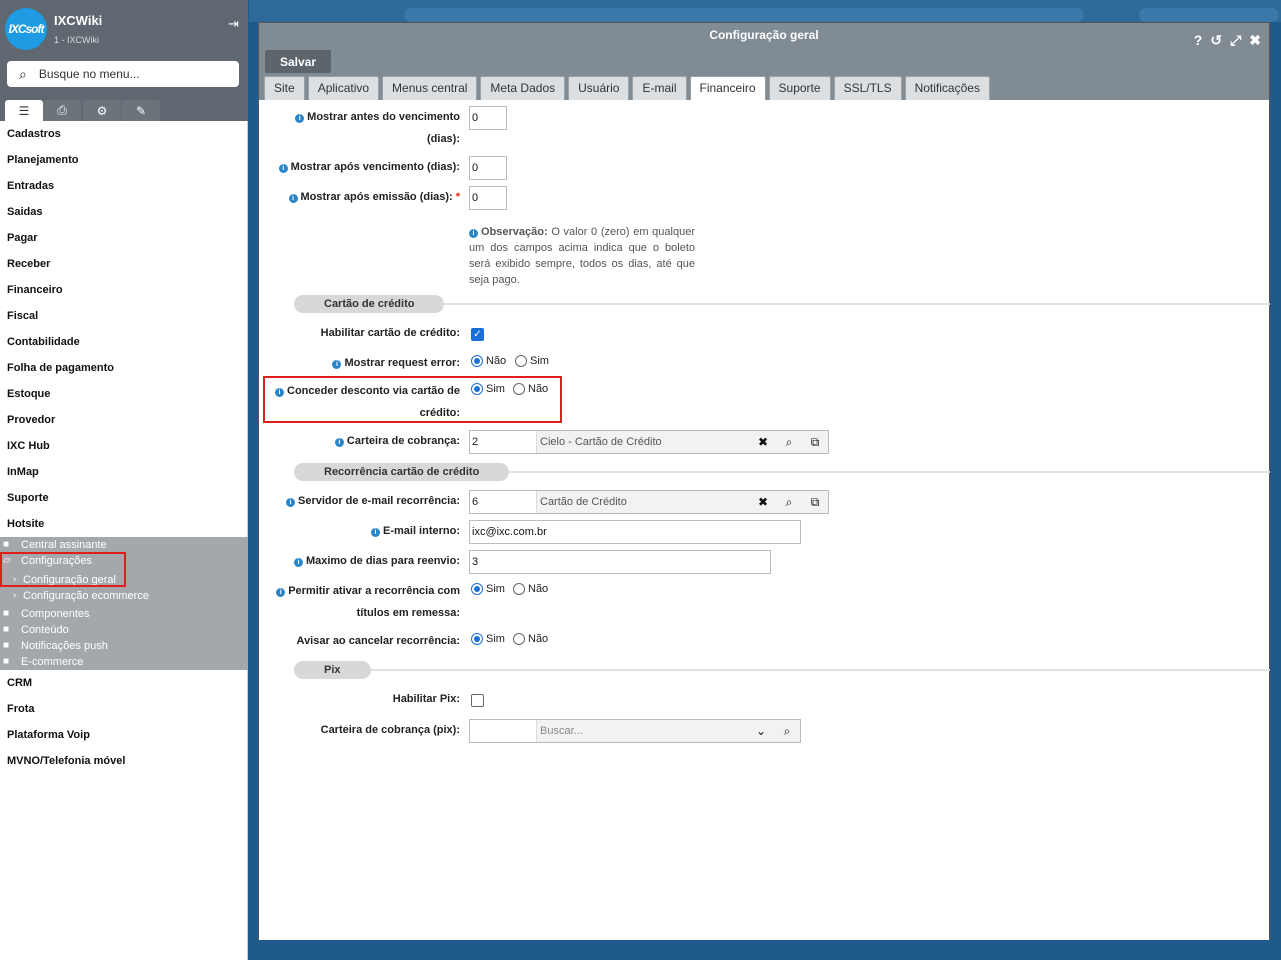 Image resolution: width=1281 pixels, height=960 pixels. Describe the element at coordinates (141, 110) in the screenshot. I see `wrench-icon: ✎` at that location.